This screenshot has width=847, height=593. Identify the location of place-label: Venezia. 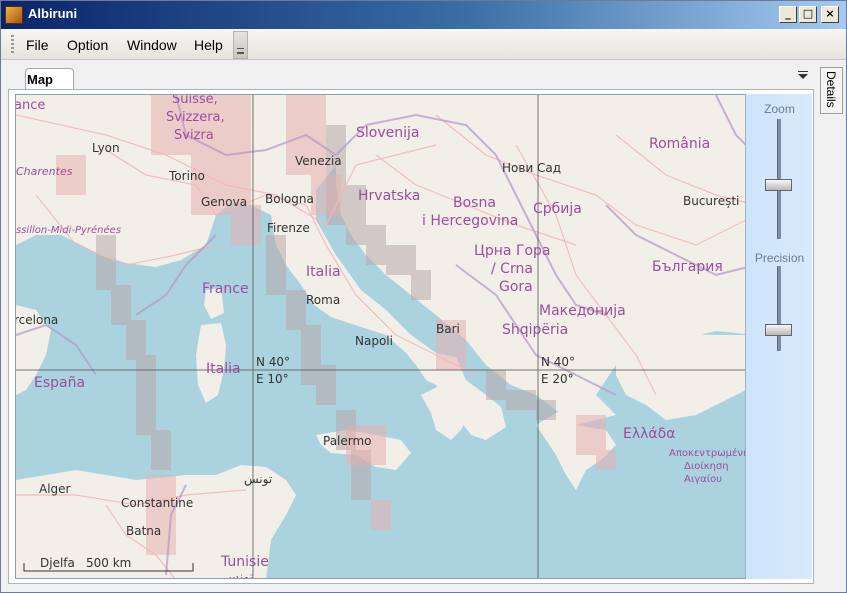
(318, 161).